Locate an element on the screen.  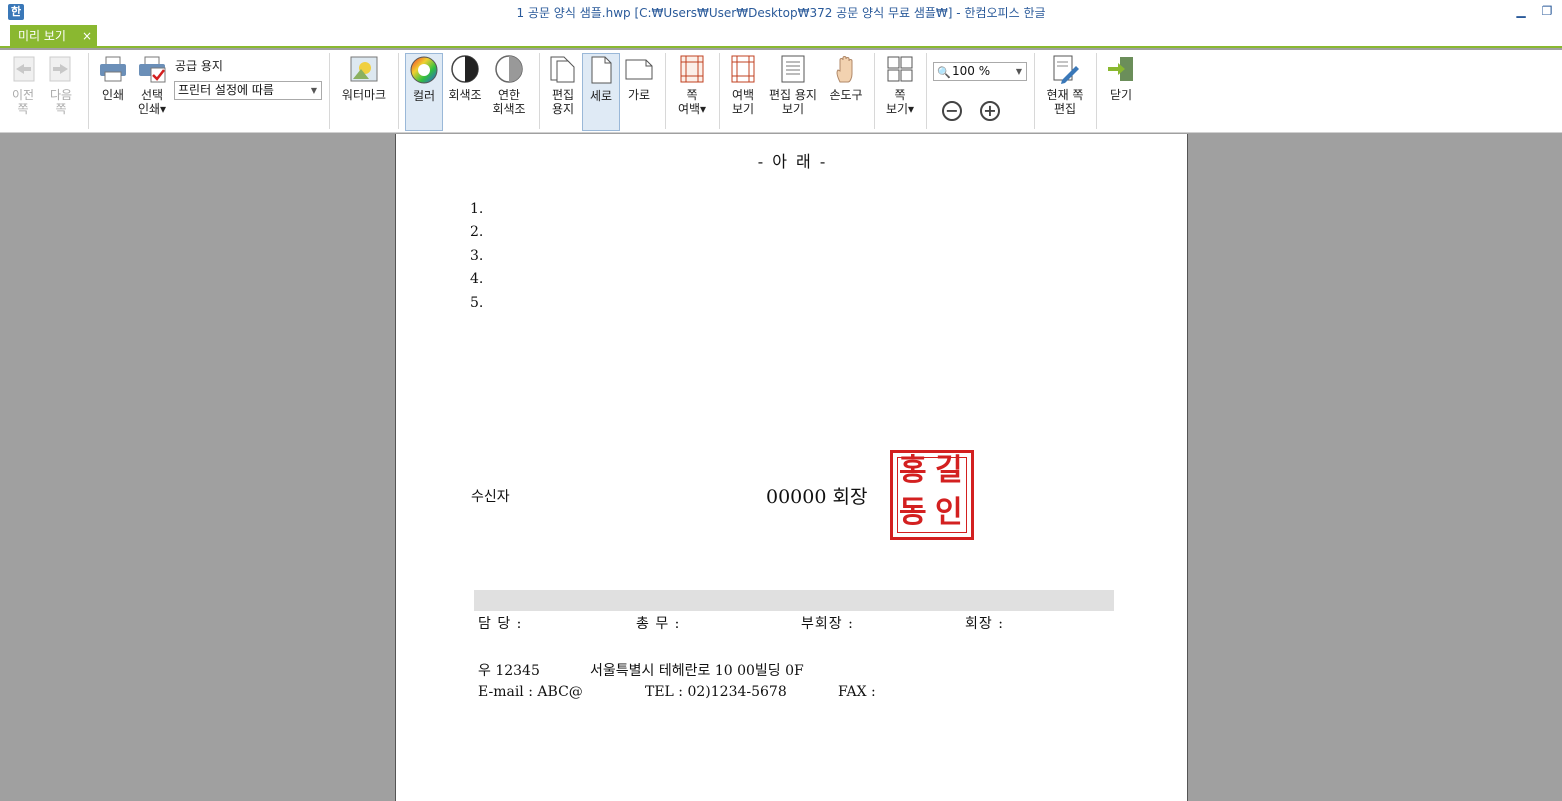
hand-icon is located at coordinates (844, 69).